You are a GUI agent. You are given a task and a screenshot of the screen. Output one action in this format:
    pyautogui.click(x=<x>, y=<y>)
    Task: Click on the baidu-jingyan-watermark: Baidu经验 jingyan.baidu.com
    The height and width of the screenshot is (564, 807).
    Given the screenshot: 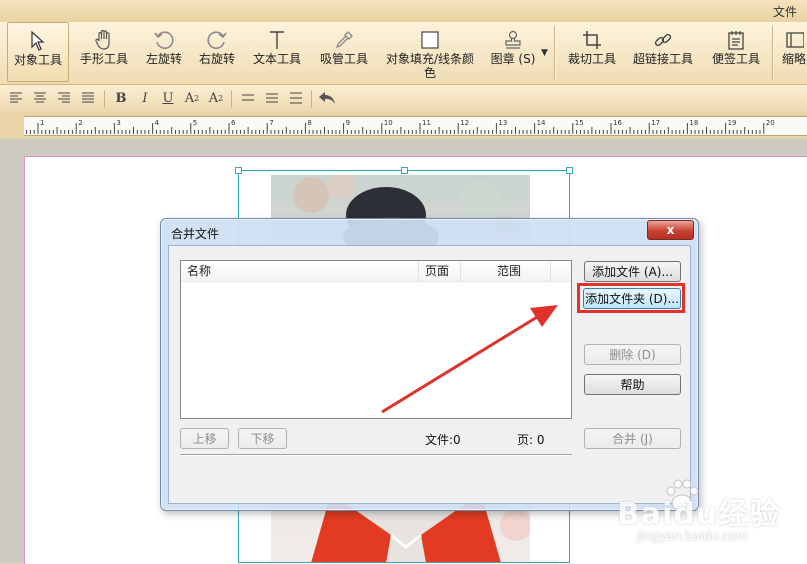 What is the action you would take?
    pyautogui.click(x=707, y=512)
    